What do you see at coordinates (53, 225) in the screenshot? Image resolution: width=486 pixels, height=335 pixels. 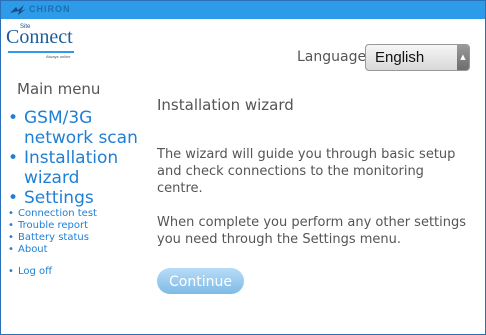 I see `menu-link-trouble-report: Trouble report` at bounding box center [53, 225].